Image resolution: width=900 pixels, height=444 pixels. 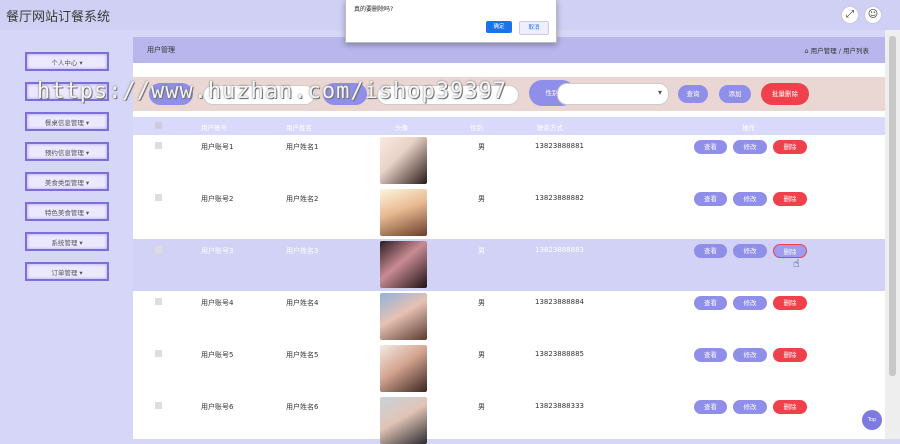 I want to click on batch-delete-button: 批量删除, so click(x=785, y=94).